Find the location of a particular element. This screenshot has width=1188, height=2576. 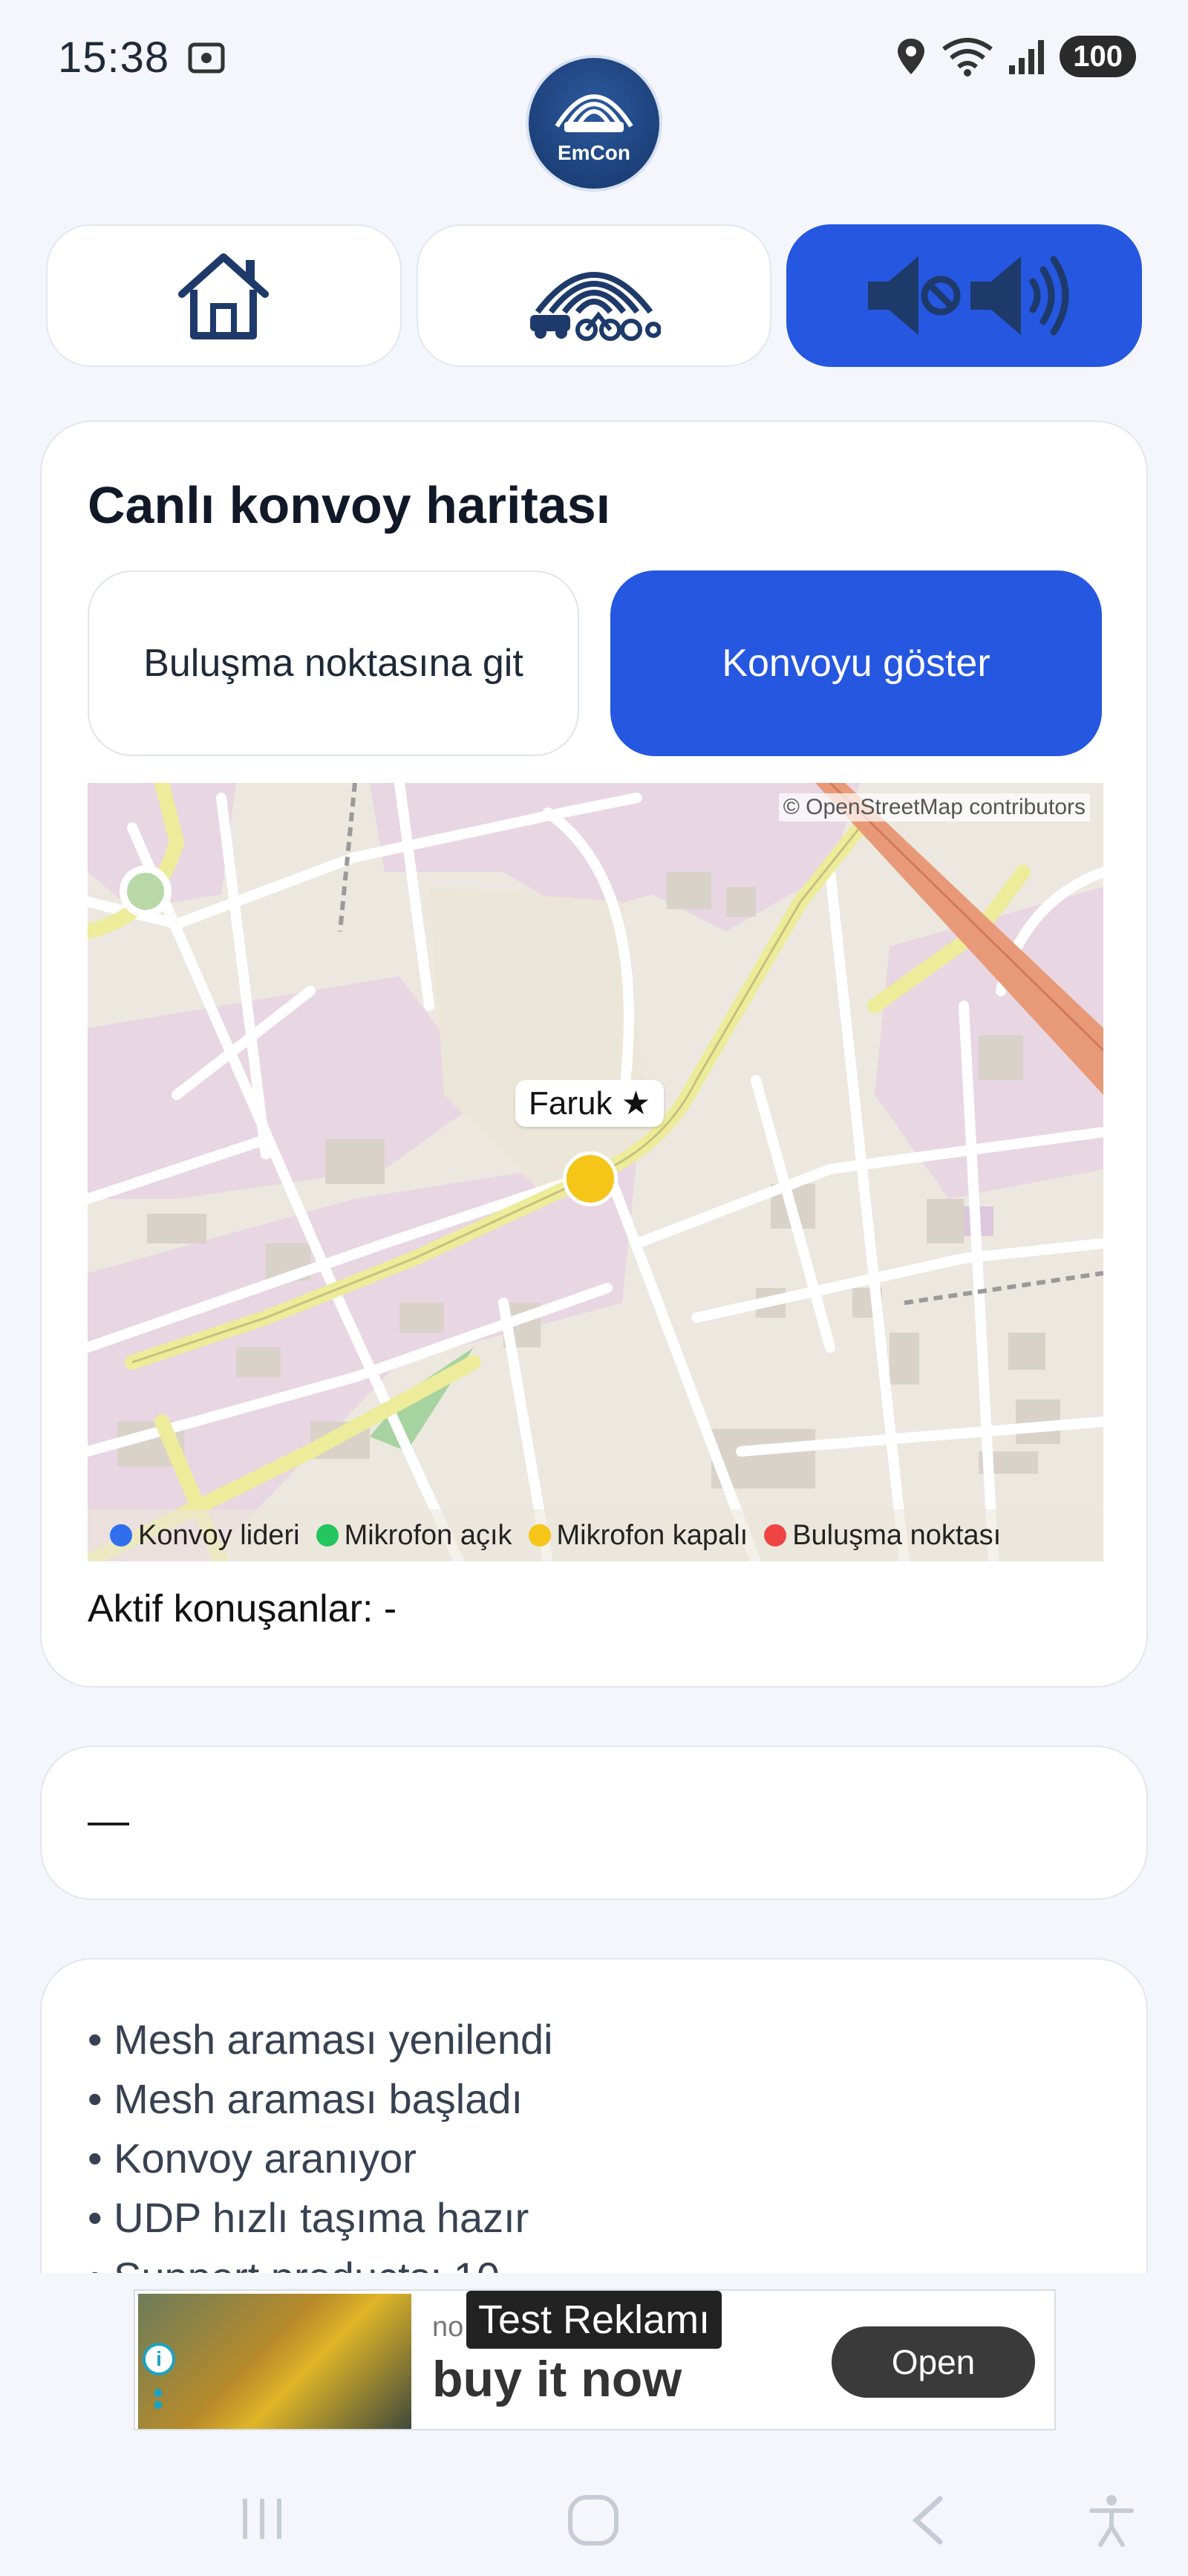

battery-indicator: 100 is located at coordinates (1098, 56).